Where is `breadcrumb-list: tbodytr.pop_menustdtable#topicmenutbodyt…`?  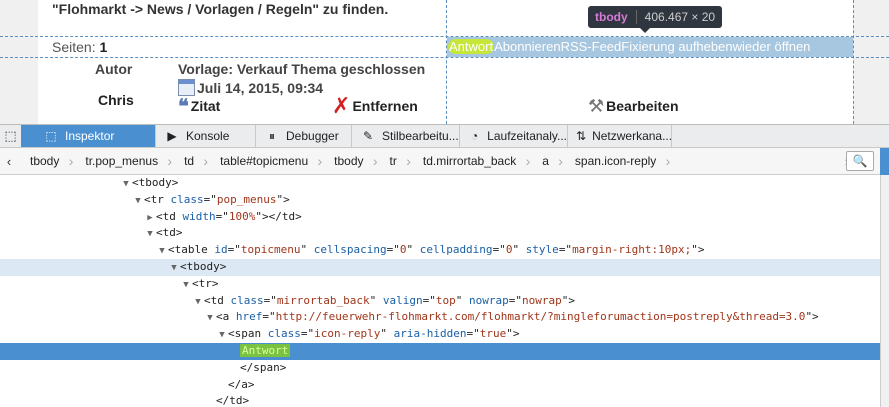 breadcrumb-list: tbodytr.pop_menustdtable#topicmenutbodyt… is located at coordinates (428, 161).